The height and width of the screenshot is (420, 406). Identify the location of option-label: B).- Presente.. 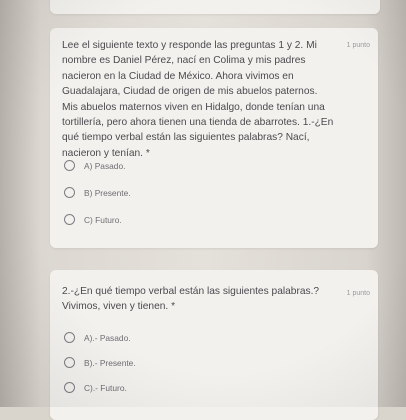
(110, 362).